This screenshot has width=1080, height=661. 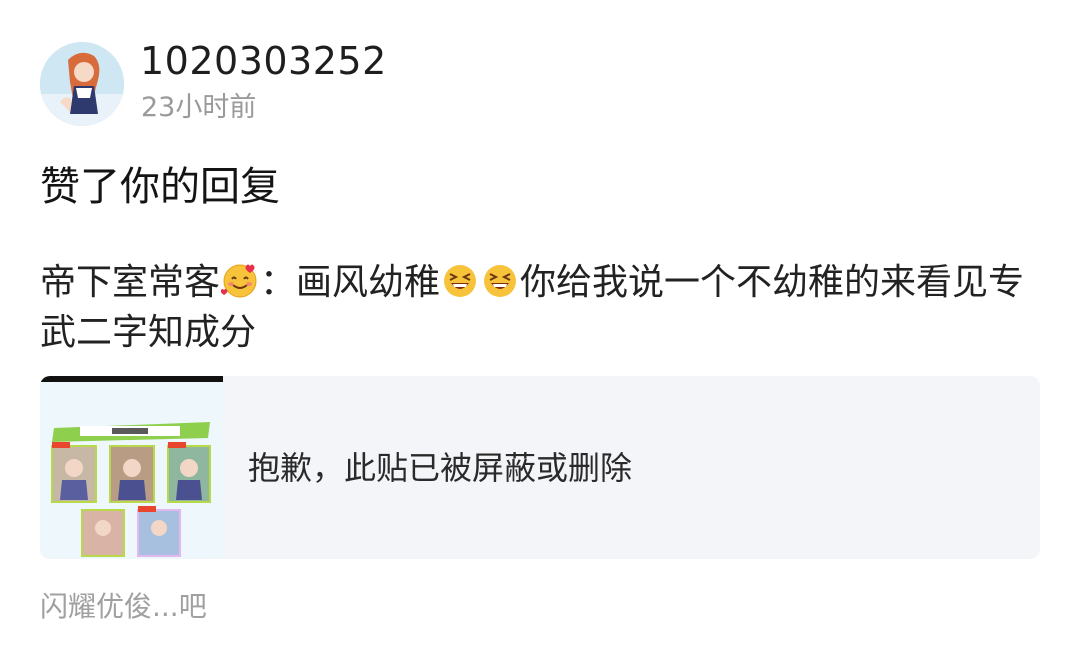 I want to click on post-thumbnail, so click(x=131, y=467).